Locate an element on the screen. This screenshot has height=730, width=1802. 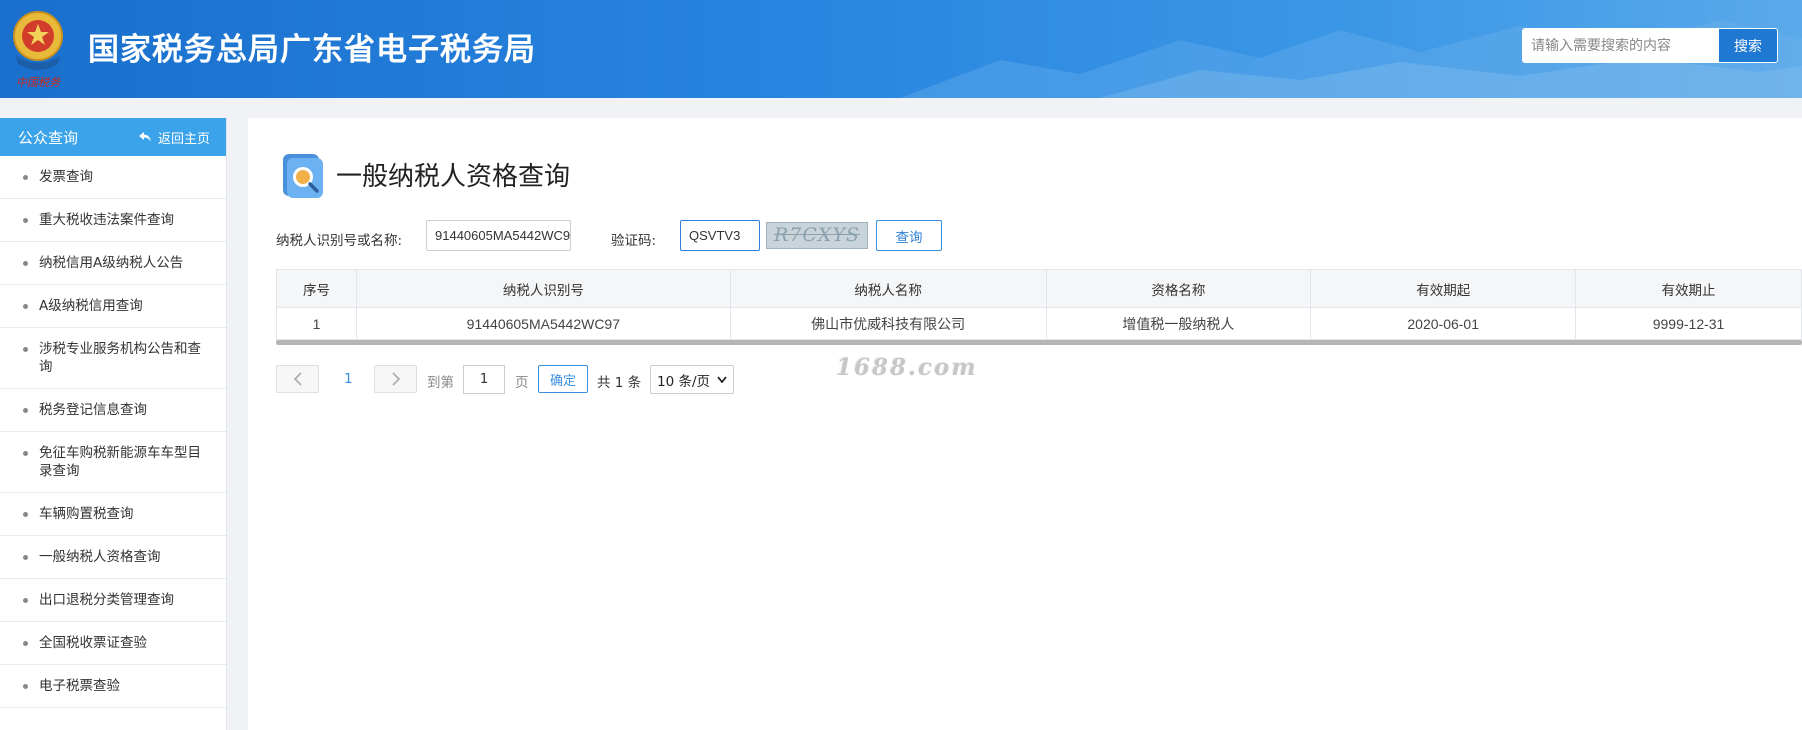
next-page-button is located at coordinates (395, 379).